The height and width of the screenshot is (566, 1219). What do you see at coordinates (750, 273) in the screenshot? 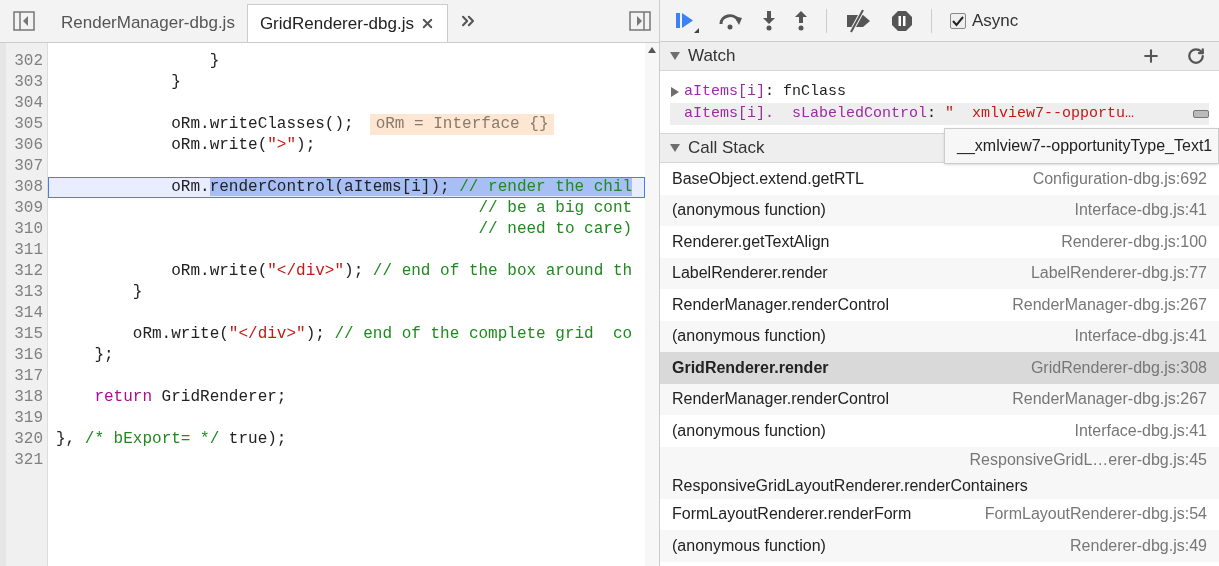
I see `function-name: LabelRenderer.render` at bounding box center [750, 273].